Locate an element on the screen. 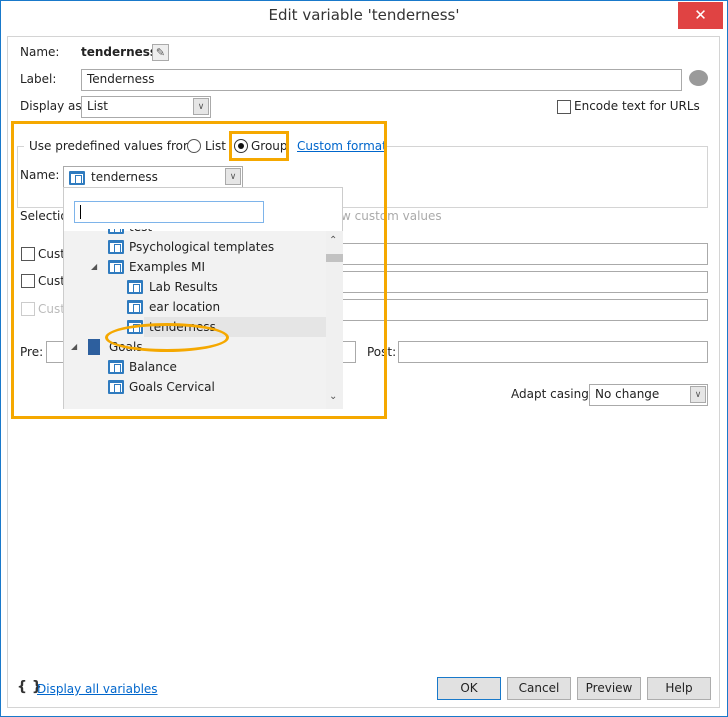 The height and width of the screenshot is (717, 728). cancel-button: Cancel is located at coordinates (539, 688).